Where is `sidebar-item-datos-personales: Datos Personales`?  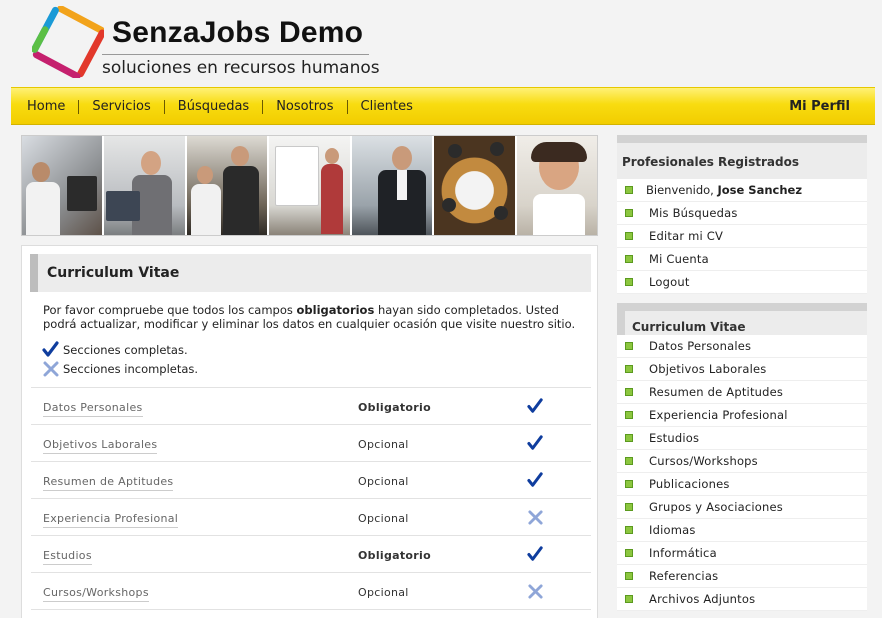 sidebar-item-datos-personales: Datos Personales is located at coordinates (742, 346).